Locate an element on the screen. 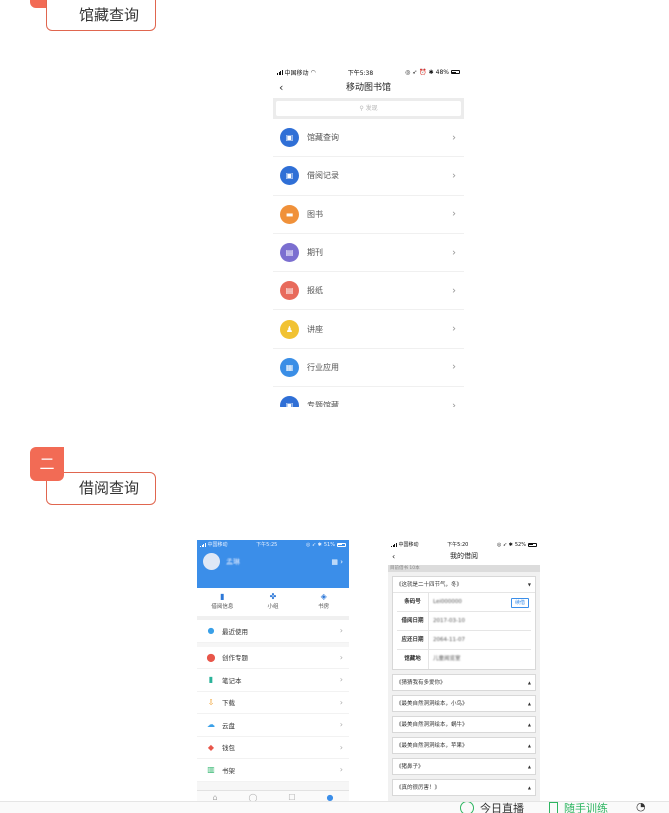  profile-menu-item: ◆ 钱包 › is located at coordinates (273, 747).